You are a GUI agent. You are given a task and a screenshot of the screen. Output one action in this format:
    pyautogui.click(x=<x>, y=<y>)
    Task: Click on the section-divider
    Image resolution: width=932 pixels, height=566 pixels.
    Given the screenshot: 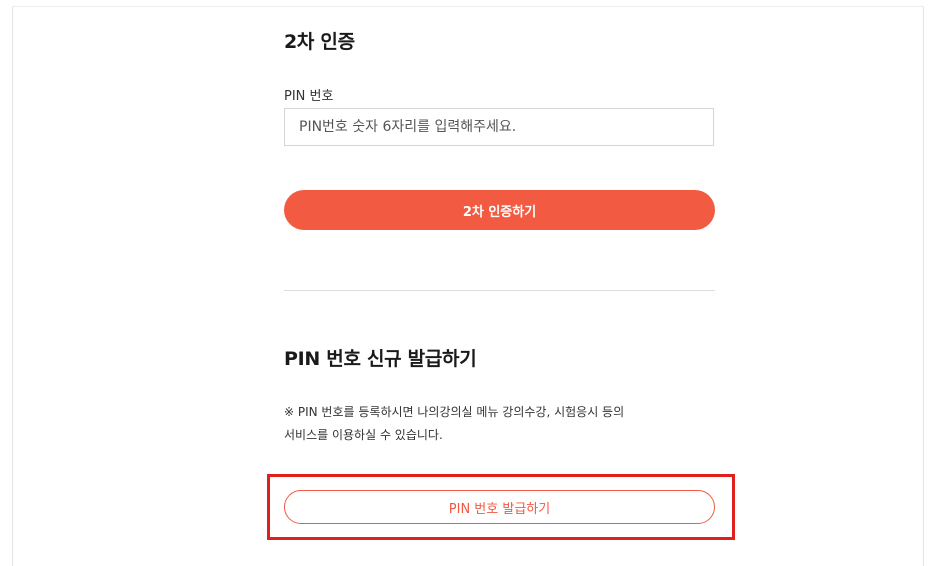 What is the action you would take?
    pyautogui.click(x=499, y=290)
    